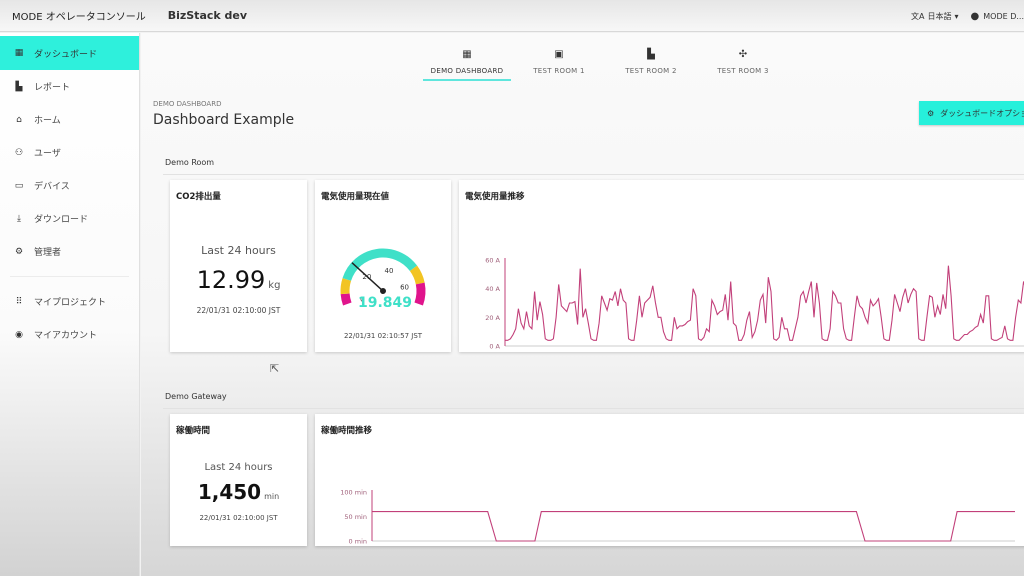 This screenshot has height=576, width=1024. Describe the element at coordinates (19, 218) in the screenshot. I see `download-icon: ⤓` at that location.